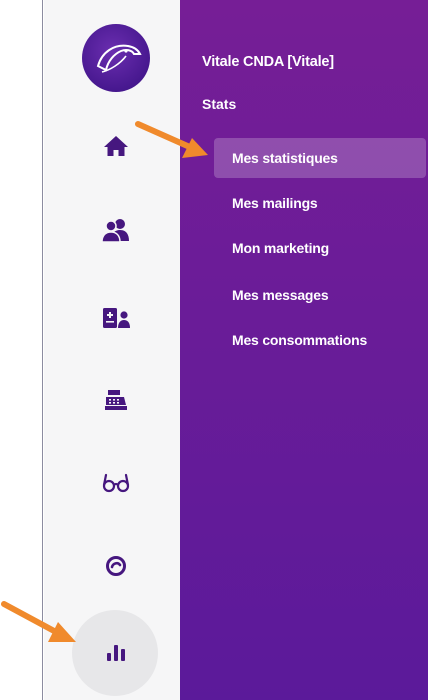 This screenshot has width=428, height=700. I want to click on nav-stats, so click(116, 653).